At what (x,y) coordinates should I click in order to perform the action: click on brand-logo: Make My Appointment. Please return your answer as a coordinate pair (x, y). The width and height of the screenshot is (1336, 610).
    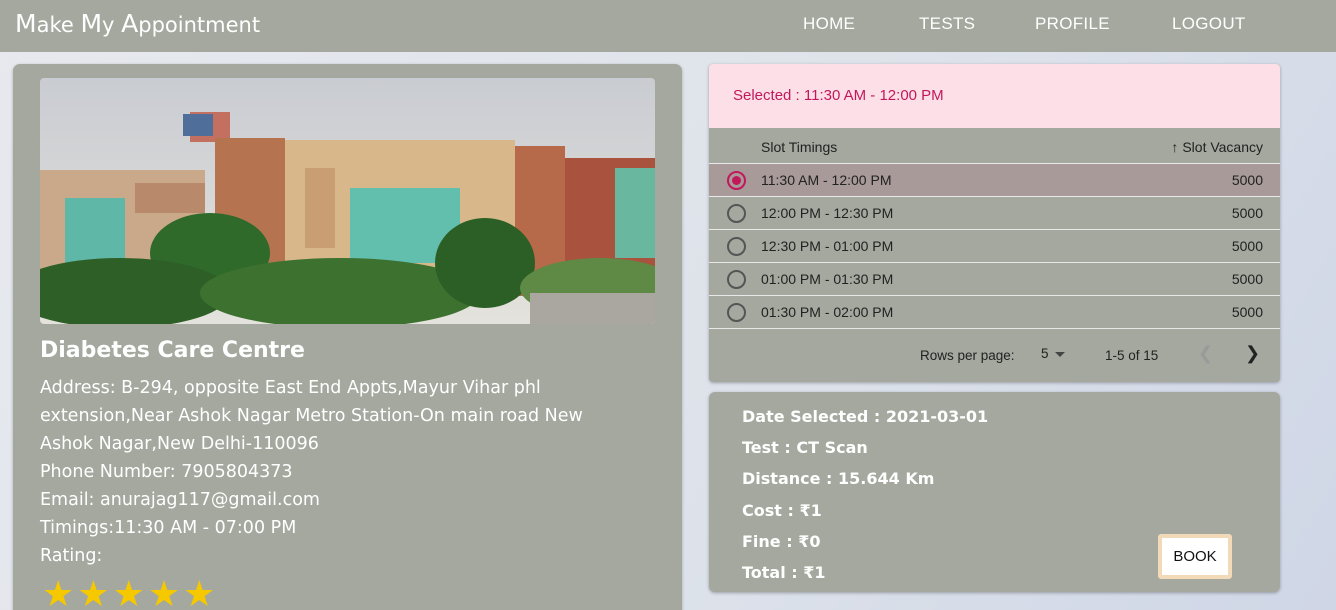
    Looking at the image, I should click on (137, 23).